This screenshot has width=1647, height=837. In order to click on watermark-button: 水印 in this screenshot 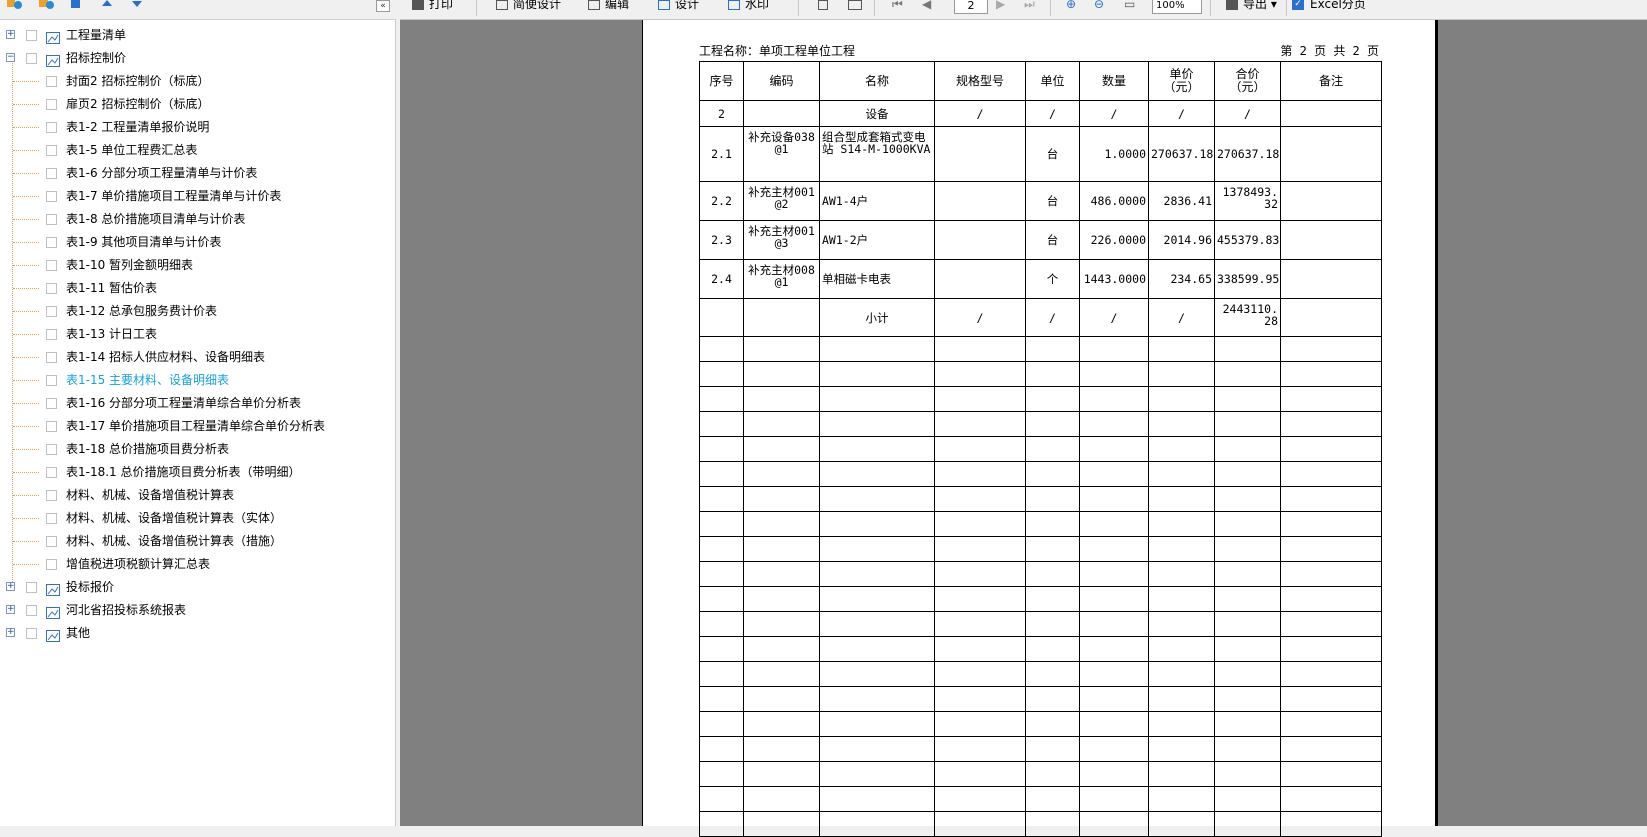, I will do `click(748, 7)`.